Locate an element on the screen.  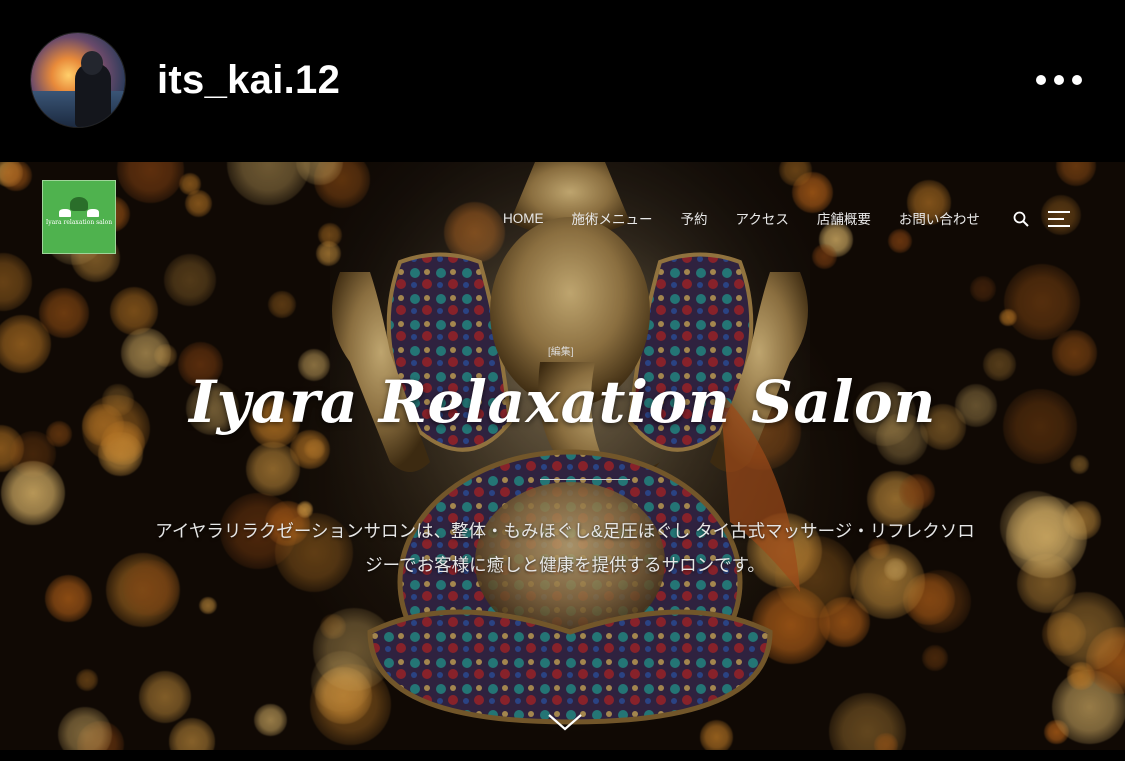
nav-item-reservation: 予約 is located at coordinates (694, 218).